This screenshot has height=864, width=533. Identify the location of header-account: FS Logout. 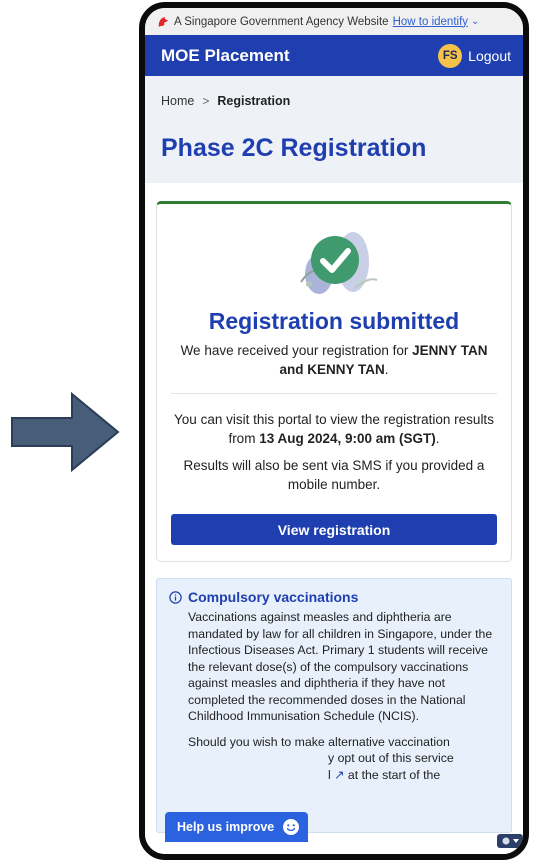
(474, 55).